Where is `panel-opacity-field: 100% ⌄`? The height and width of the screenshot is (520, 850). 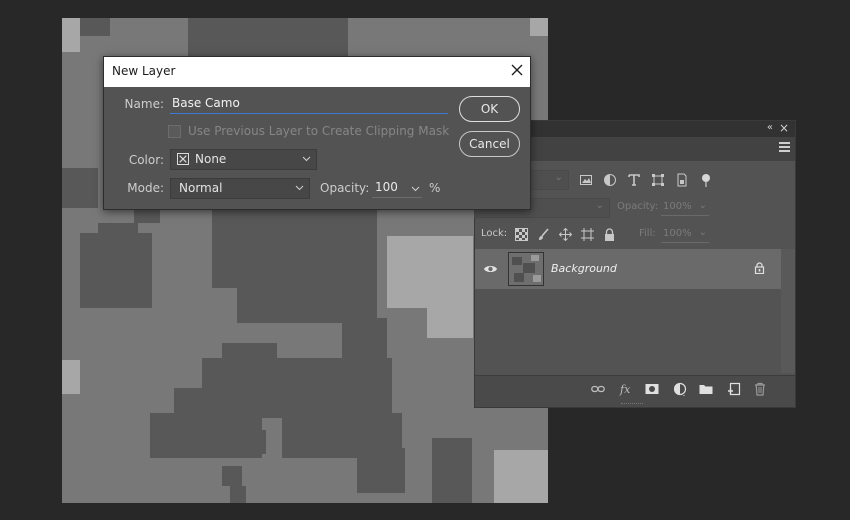 panel-opacity-field: 100% ⌄ is located at coordinates (685, 207).